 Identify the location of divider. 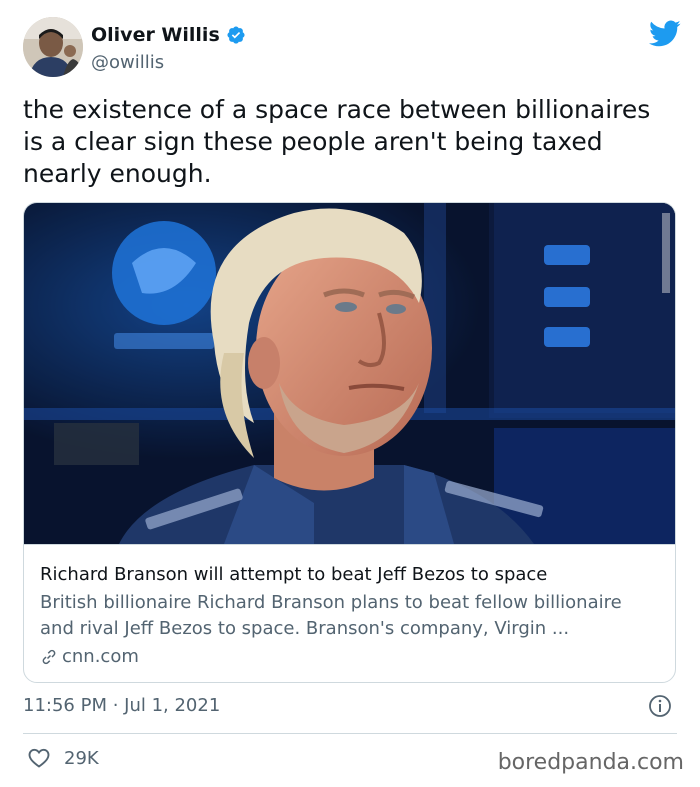
(350, 733).